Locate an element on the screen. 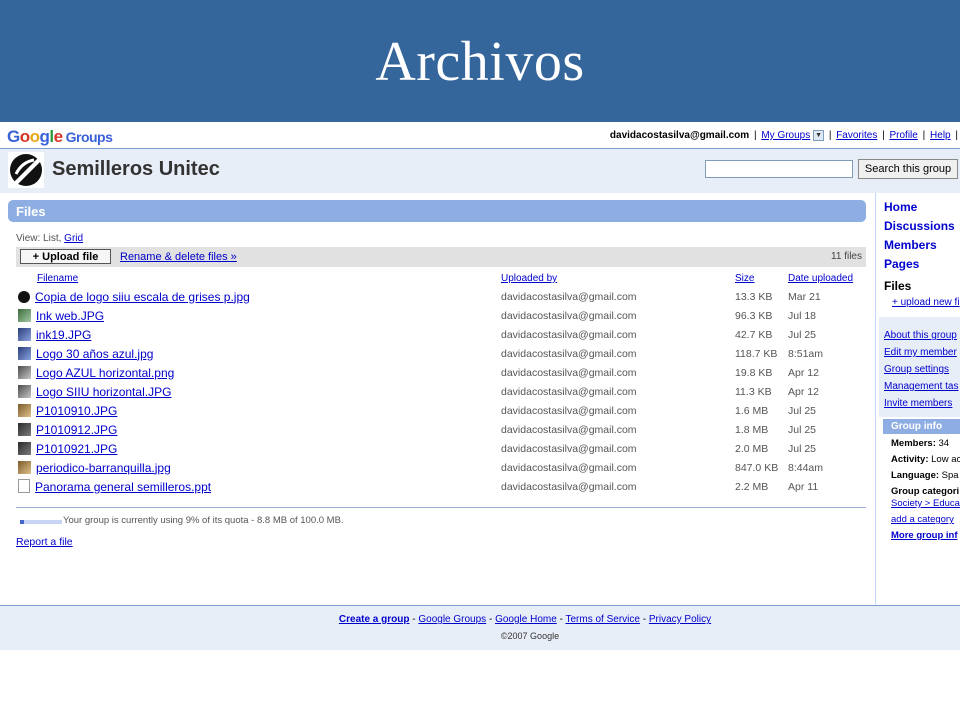  date-uploaded: Apr 12 is located at coordinates (803, 372).